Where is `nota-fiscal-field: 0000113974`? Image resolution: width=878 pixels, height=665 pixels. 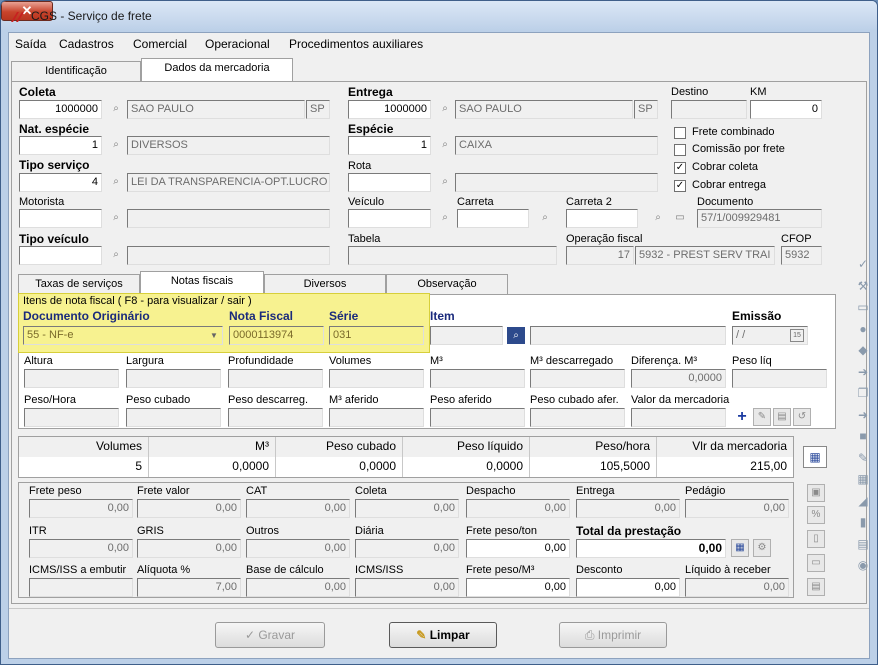
nota-fiscal-field: 0000113974 is located at coordinates (276, 335).